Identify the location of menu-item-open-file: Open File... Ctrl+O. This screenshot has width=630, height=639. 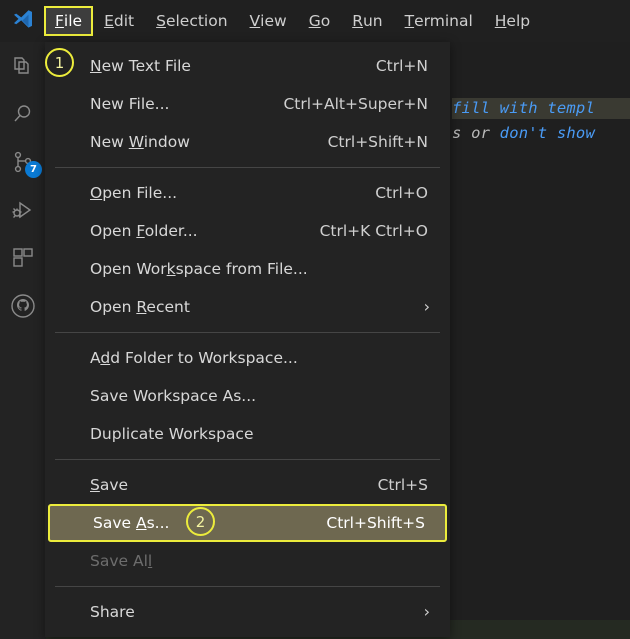
(247, 193).